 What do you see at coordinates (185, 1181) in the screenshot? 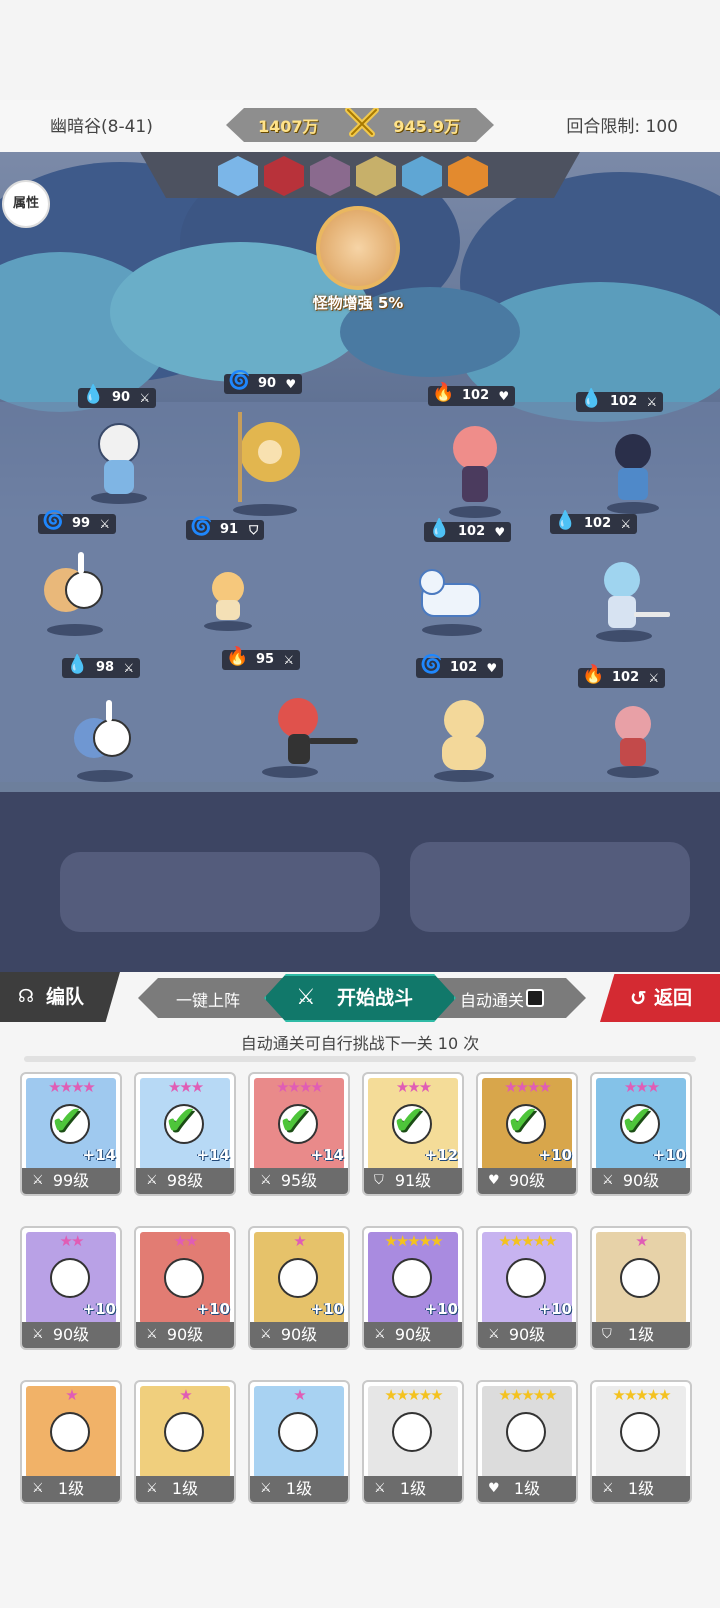
I see `hero-level-bar: ⚔ 98级` at bounding box center [185, 1181].